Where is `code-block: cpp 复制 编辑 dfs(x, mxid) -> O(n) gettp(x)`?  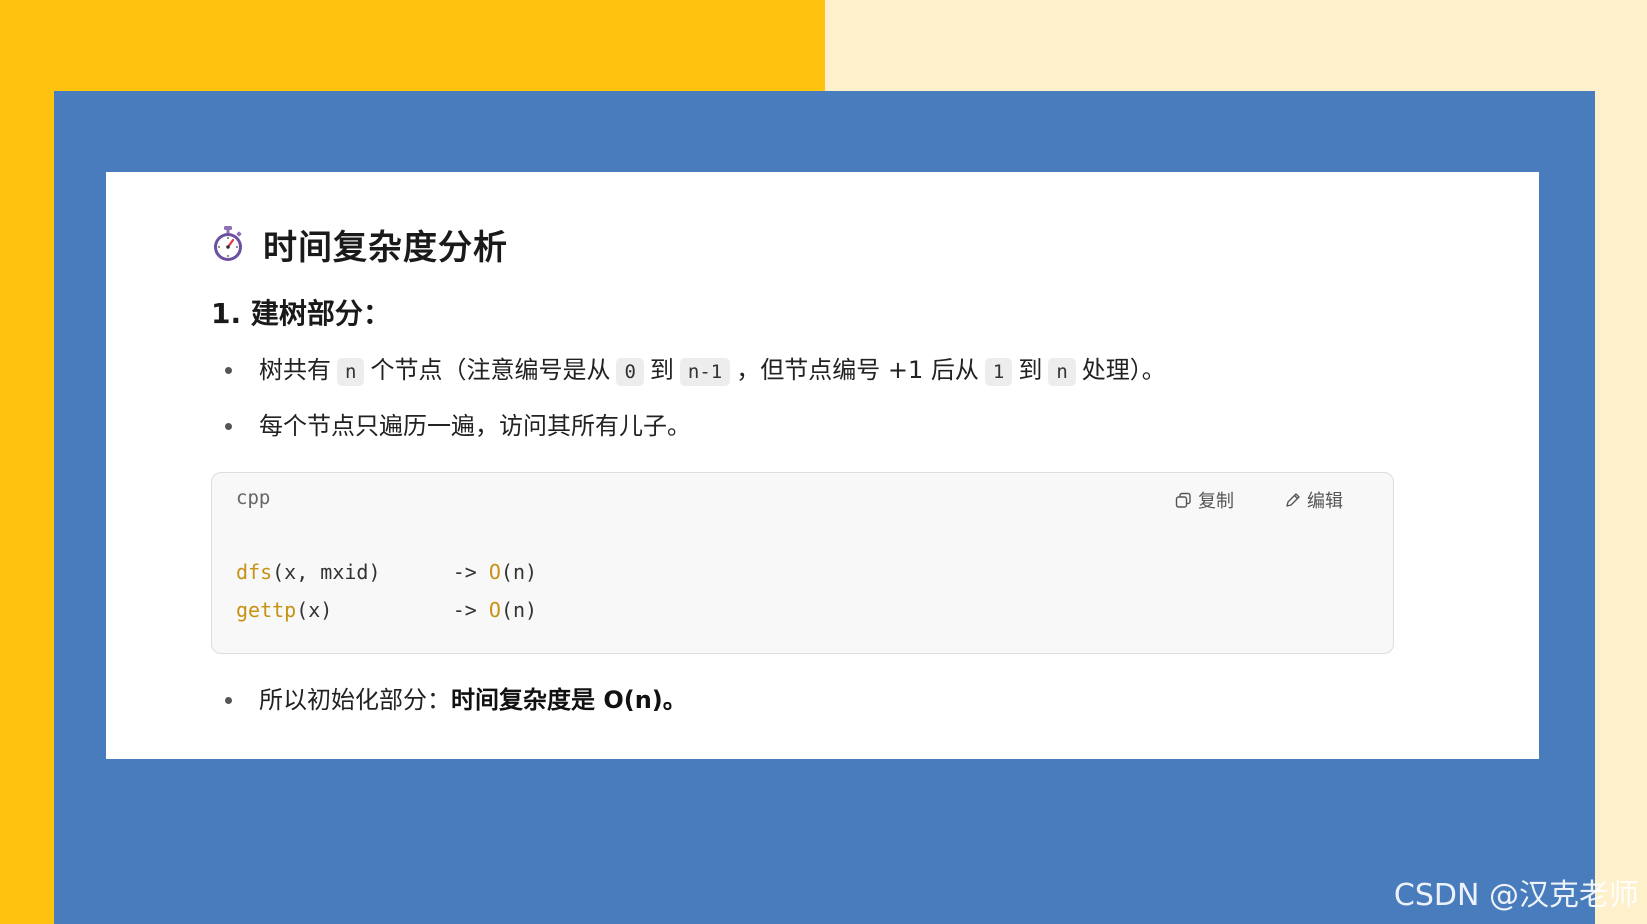
code-block: cpp 复制 编辑 dfs(x, mxid) -> O(n) gettp(x) is located at coordinates (802, 563).